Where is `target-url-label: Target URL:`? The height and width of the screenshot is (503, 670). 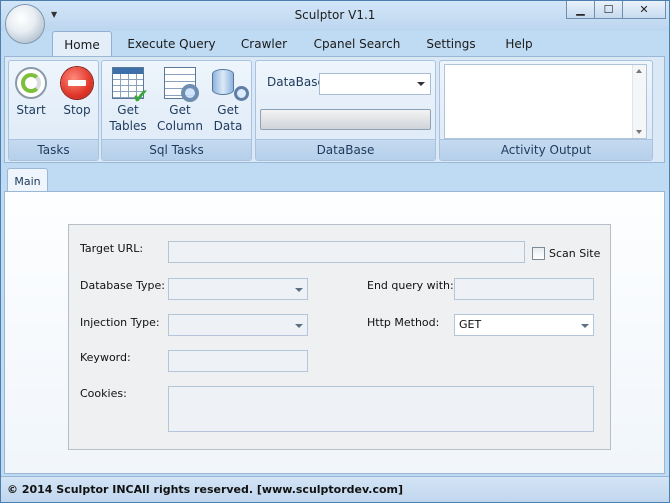
target-url-label: Target URL: is located at coordinates (112, 248).